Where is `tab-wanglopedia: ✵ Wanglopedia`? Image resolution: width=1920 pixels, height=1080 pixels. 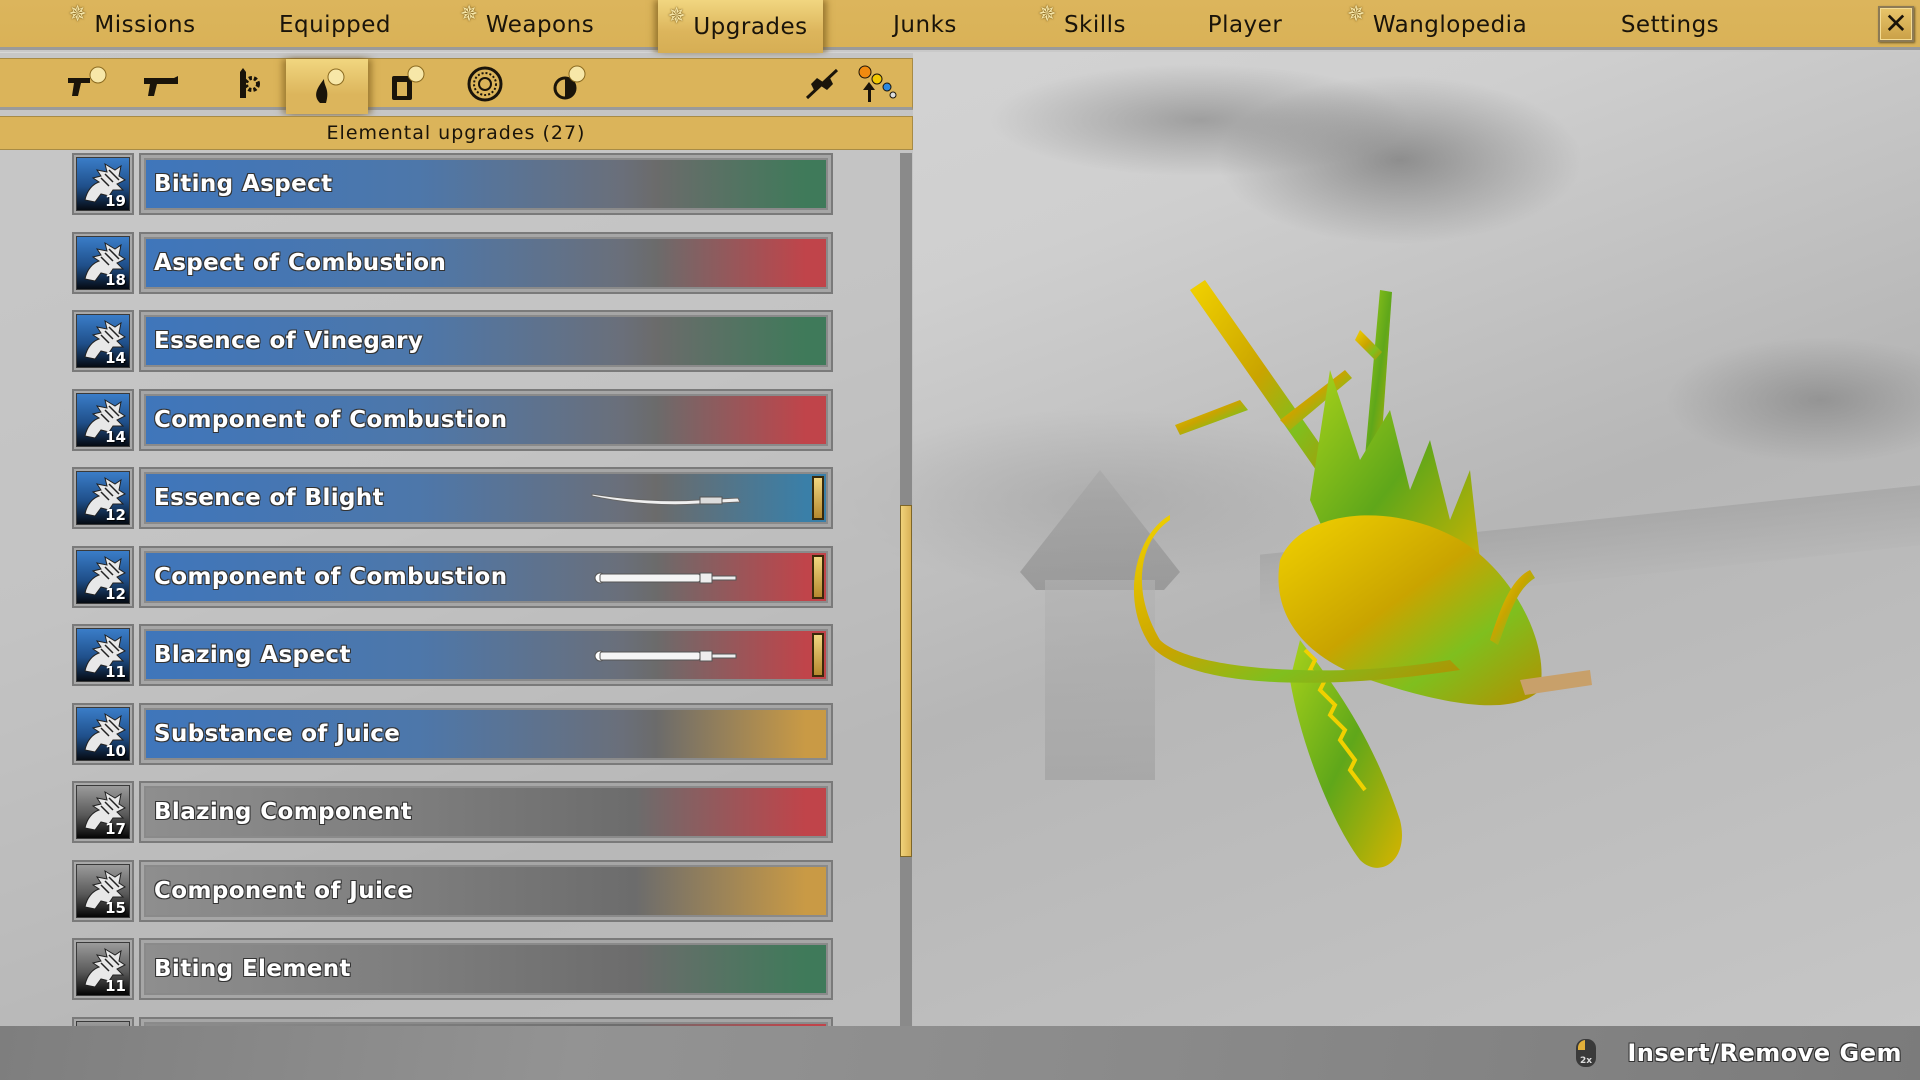
tab-wanglopedia: ✵ Wanglopedia is located at coordinates (1440, 25).